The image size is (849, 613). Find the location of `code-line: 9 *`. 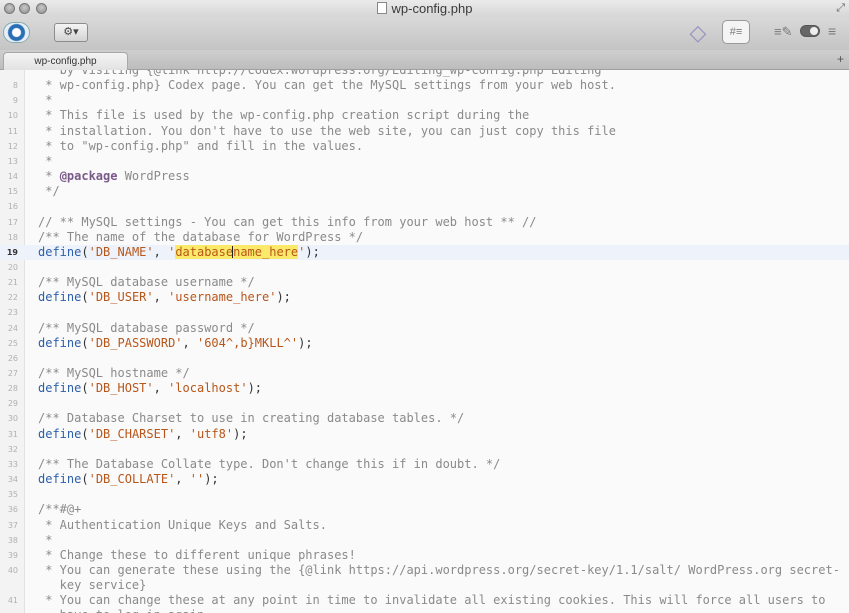

code-line: 9 * is located at coordinates (424, 100).